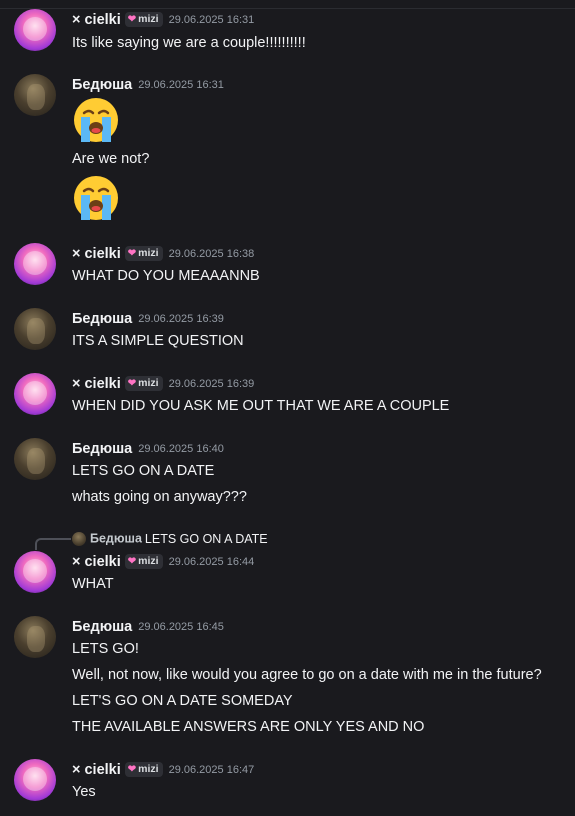 This screenshot has width=575, height=816. I want to click on message-header: × cielki ❤ mizi 29.06.2025 16:31, so click(163, 20).